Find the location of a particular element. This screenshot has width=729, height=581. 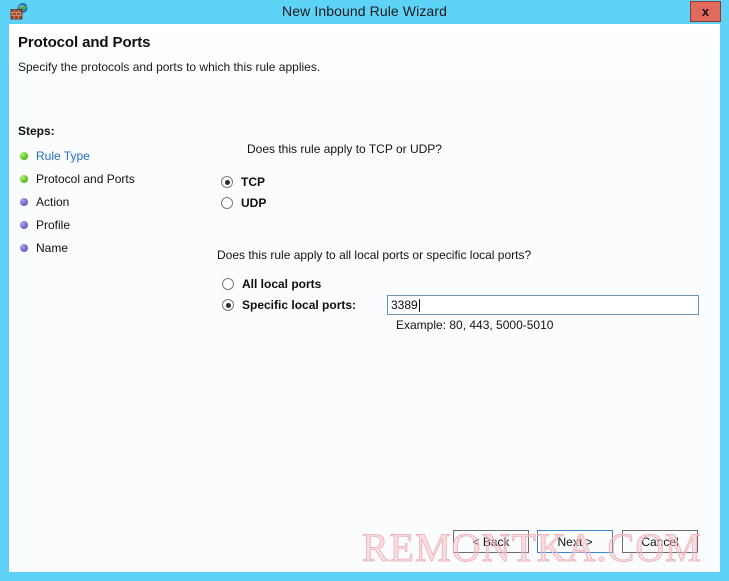

page-title: Protocol and Ports is located at coordinates (84, 42).